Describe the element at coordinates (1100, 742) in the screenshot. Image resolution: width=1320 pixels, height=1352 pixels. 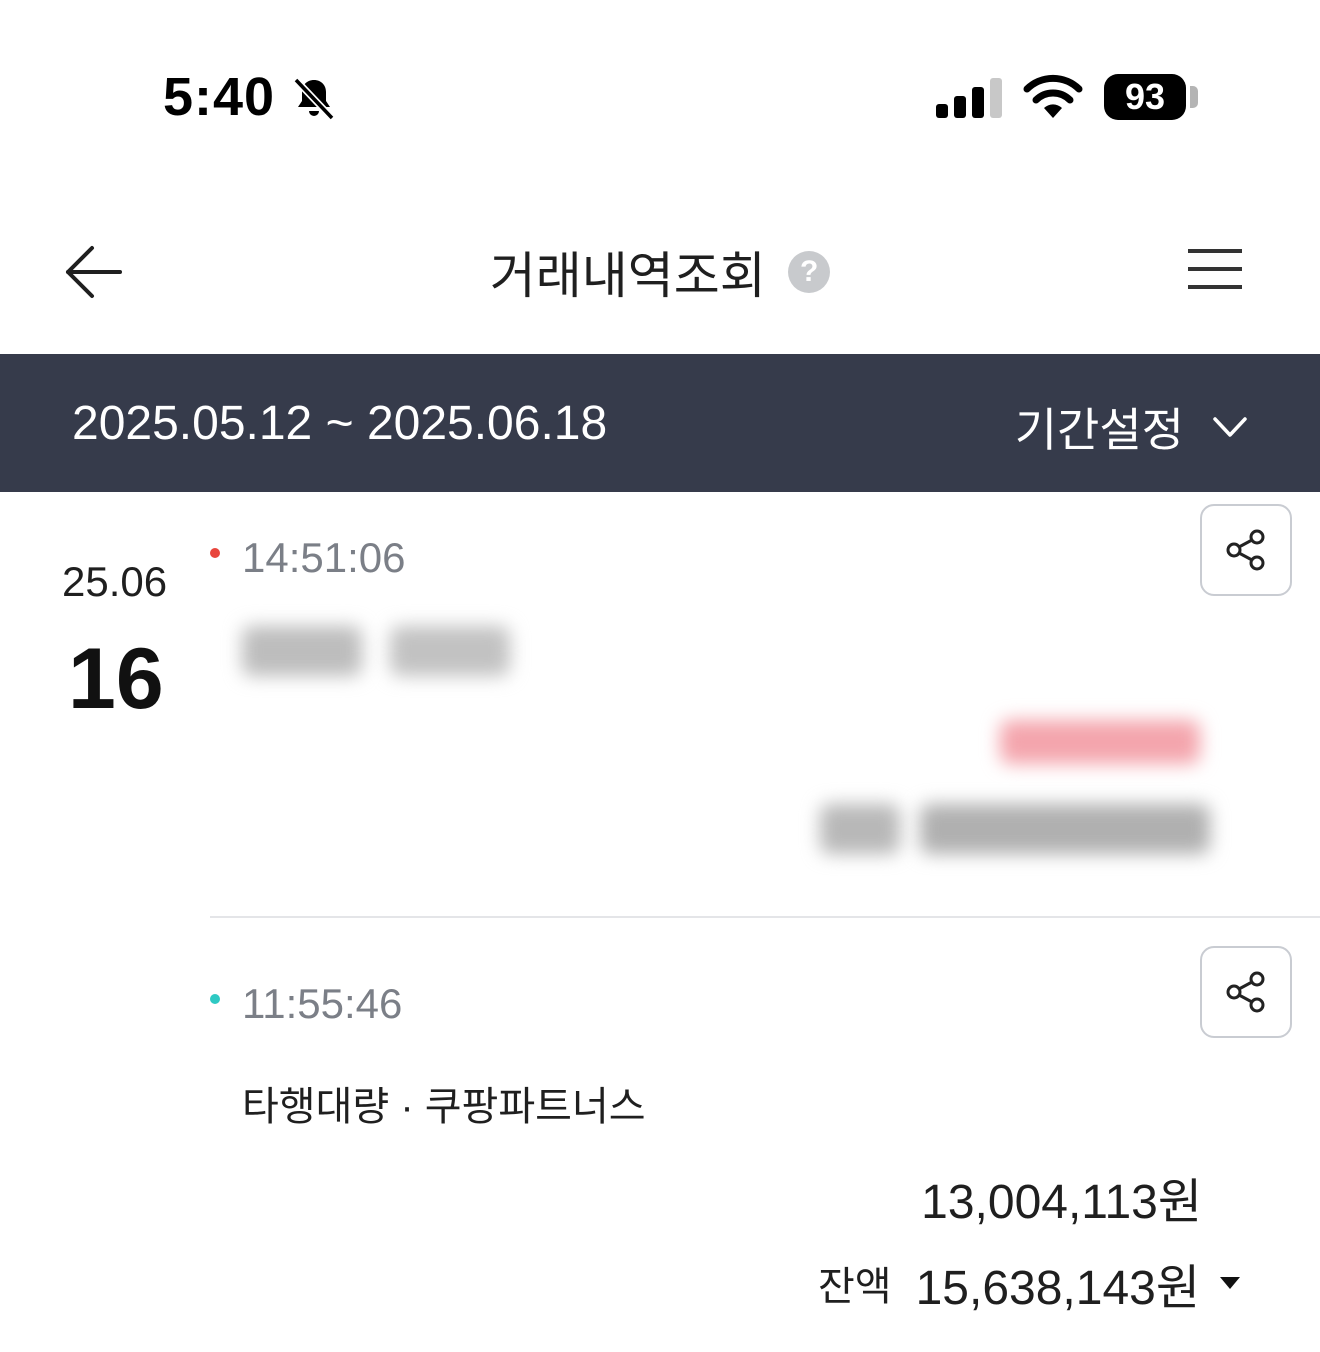
I see `redacted-amount` at that location.